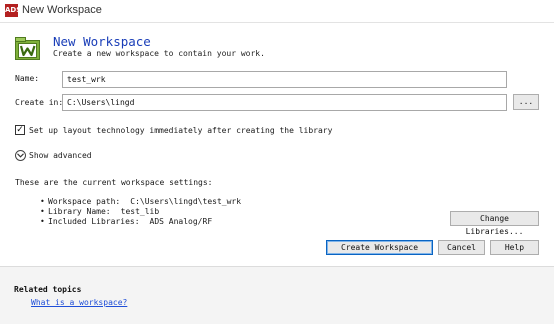  What do you see at coordinates (277, 11) in the screenshot?
I see `title-bar: ADS New Workspace` at bounding box center [277, 11].